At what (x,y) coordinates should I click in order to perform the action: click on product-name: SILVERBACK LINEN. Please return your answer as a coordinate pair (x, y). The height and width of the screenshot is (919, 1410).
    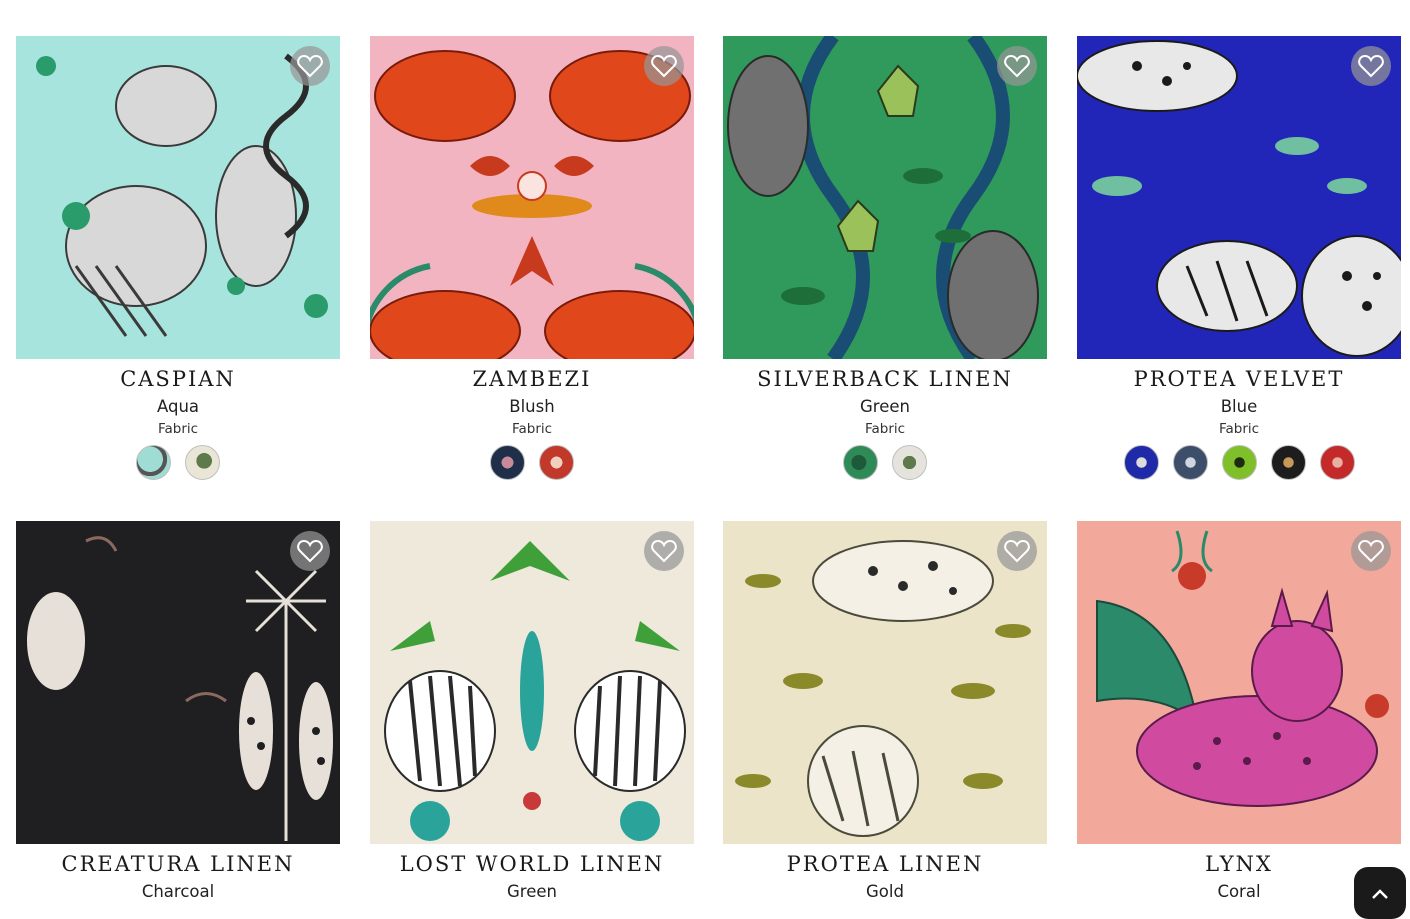
    Looking at the image, I should click on (885, 379).